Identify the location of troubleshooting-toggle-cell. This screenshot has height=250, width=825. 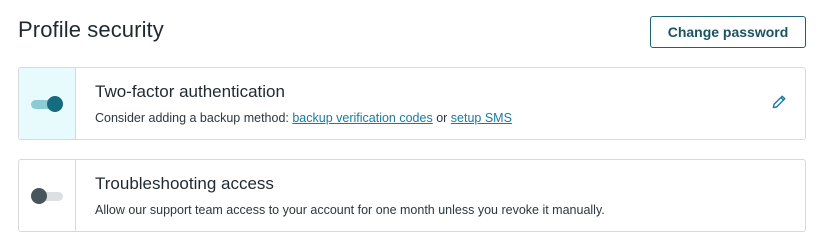
(47, 195).